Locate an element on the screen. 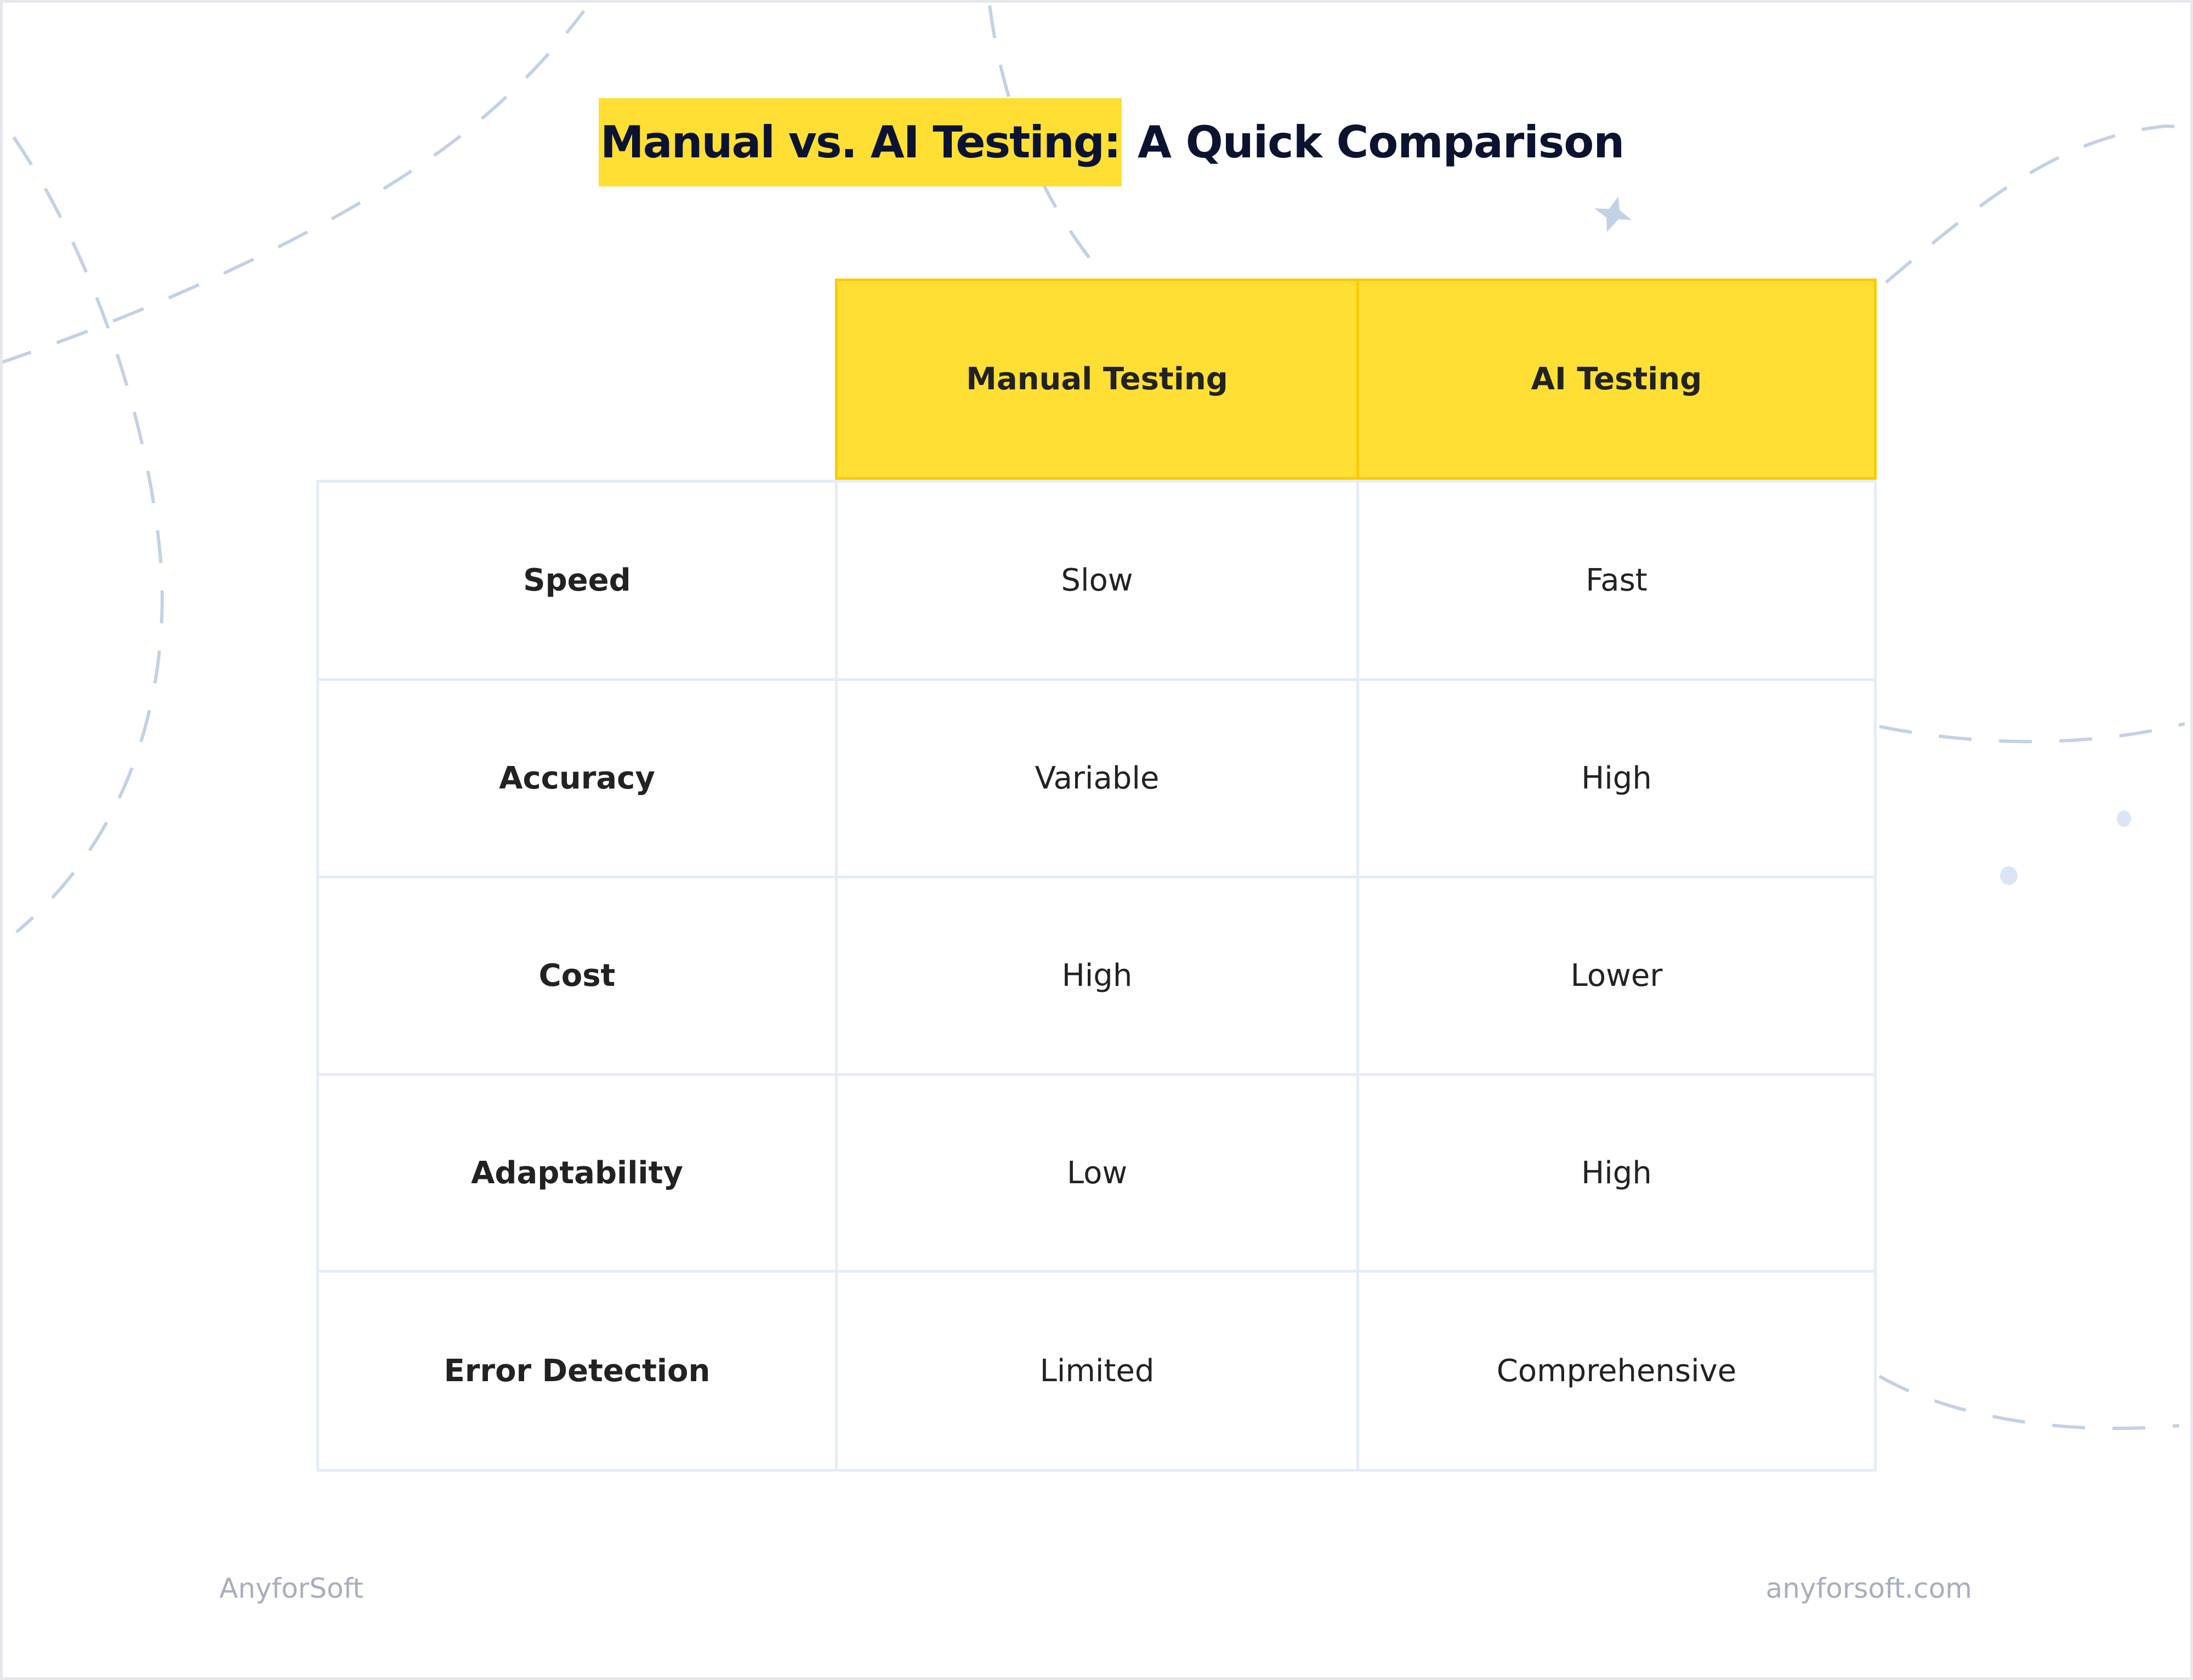 This screenshot has width=2193, height=1680. header-ai-testing: AI Testing is located at coordinates (1616, 379).